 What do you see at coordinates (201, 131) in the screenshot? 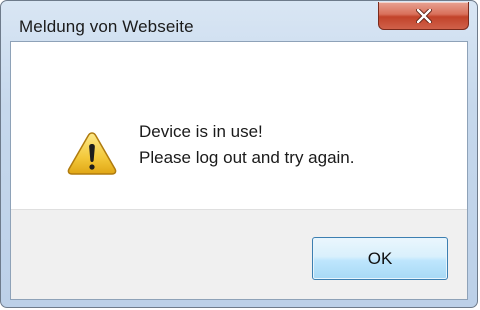
I see `message-line-1: Device is in use!` at bounding box center [201, 131].